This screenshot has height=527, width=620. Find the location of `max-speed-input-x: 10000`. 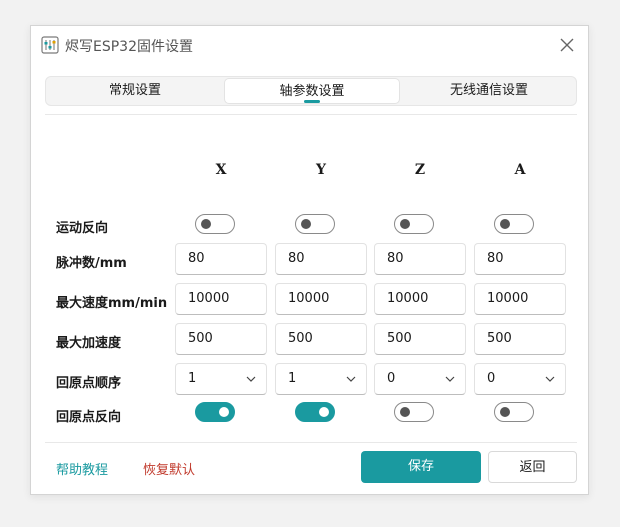

max-speed-input-x: 10000 is located at coordinates (221, 299).